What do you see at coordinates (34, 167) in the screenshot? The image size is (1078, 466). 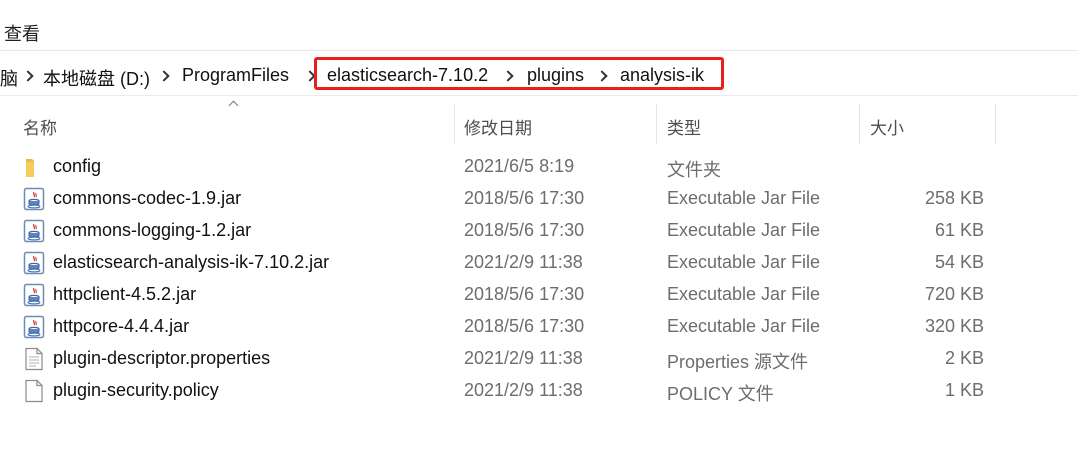 I see `folder-icon` at bounding box center [34, 167].